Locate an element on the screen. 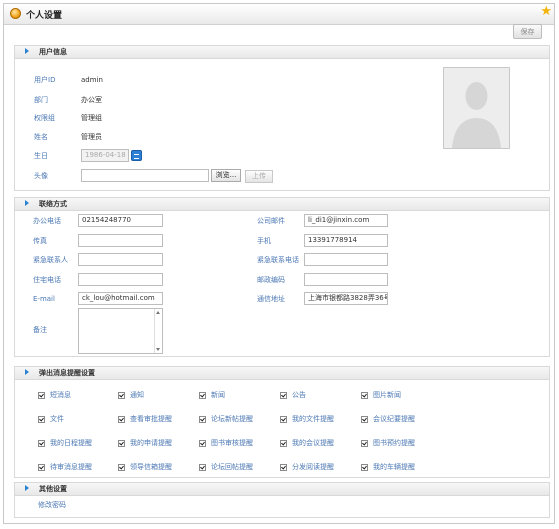 This screenshot has height=529, width=559. email-label: E-mail is located at coordinates (44, 299).